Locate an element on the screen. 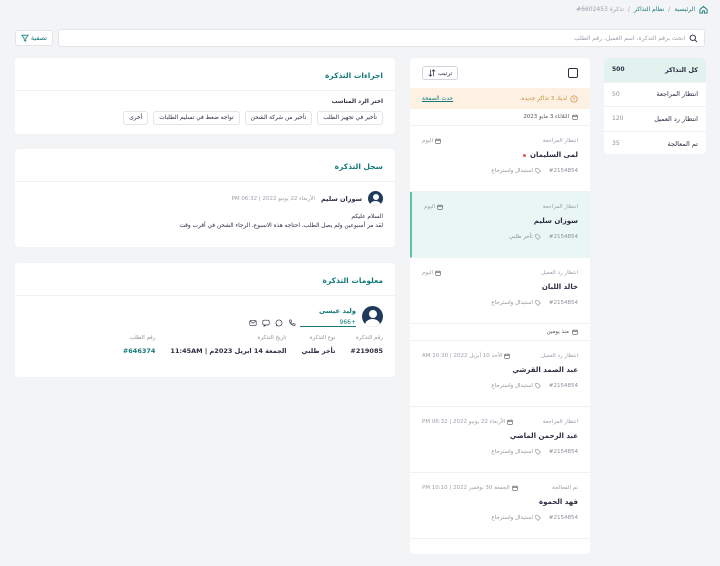  status-filter-count: 120 is located at coordinates (618, 119).